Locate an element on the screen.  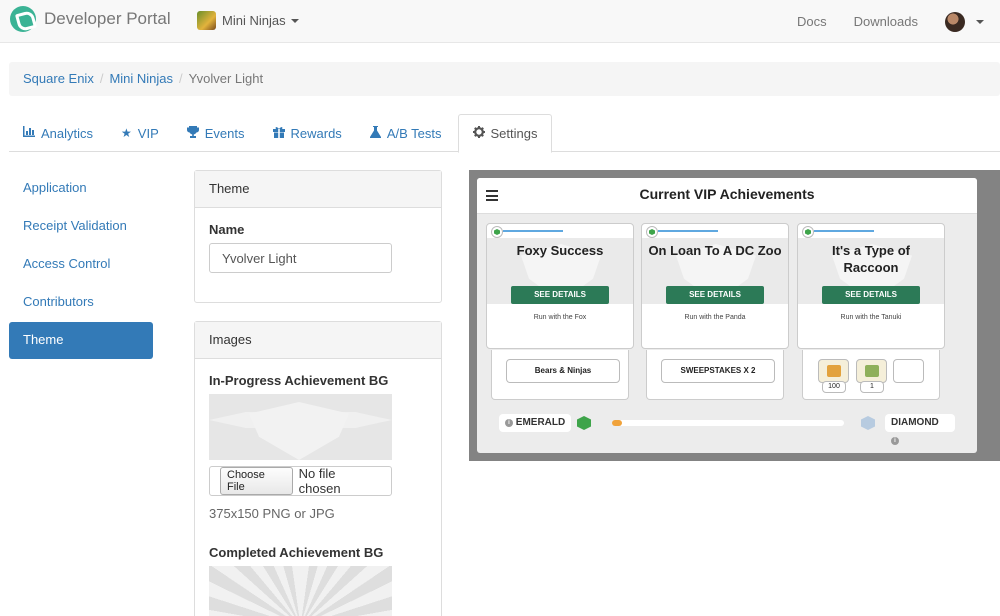
tab-rewards: Rewards is located at coordinates (307, 133).